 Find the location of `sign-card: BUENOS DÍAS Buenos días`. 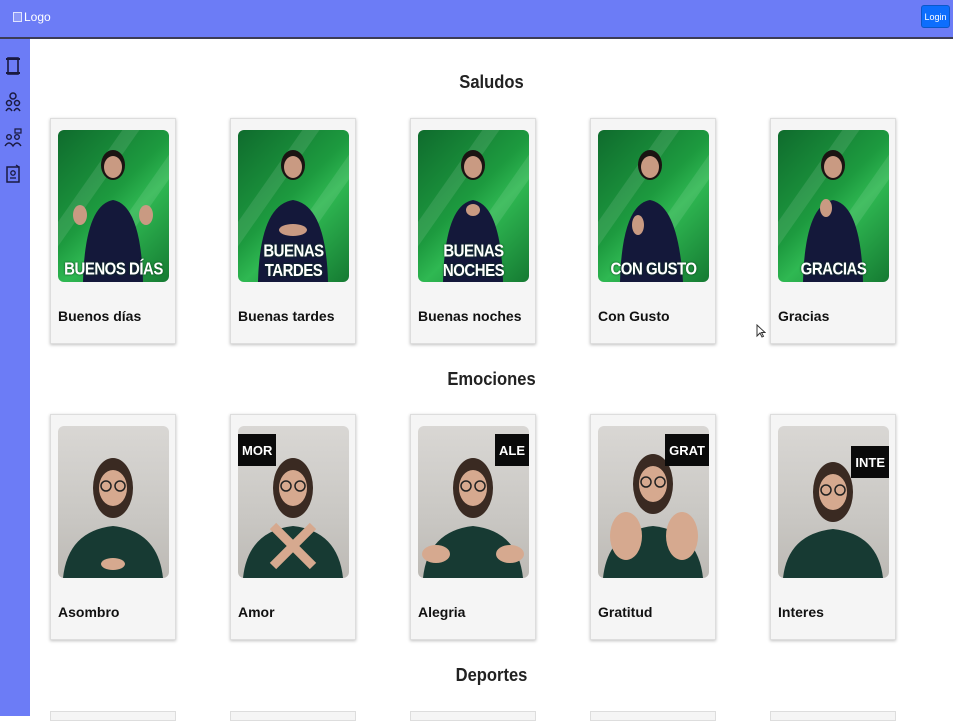

sign-card: BUENOS DÍAS Buenos días is located at coordinates (113, 231).